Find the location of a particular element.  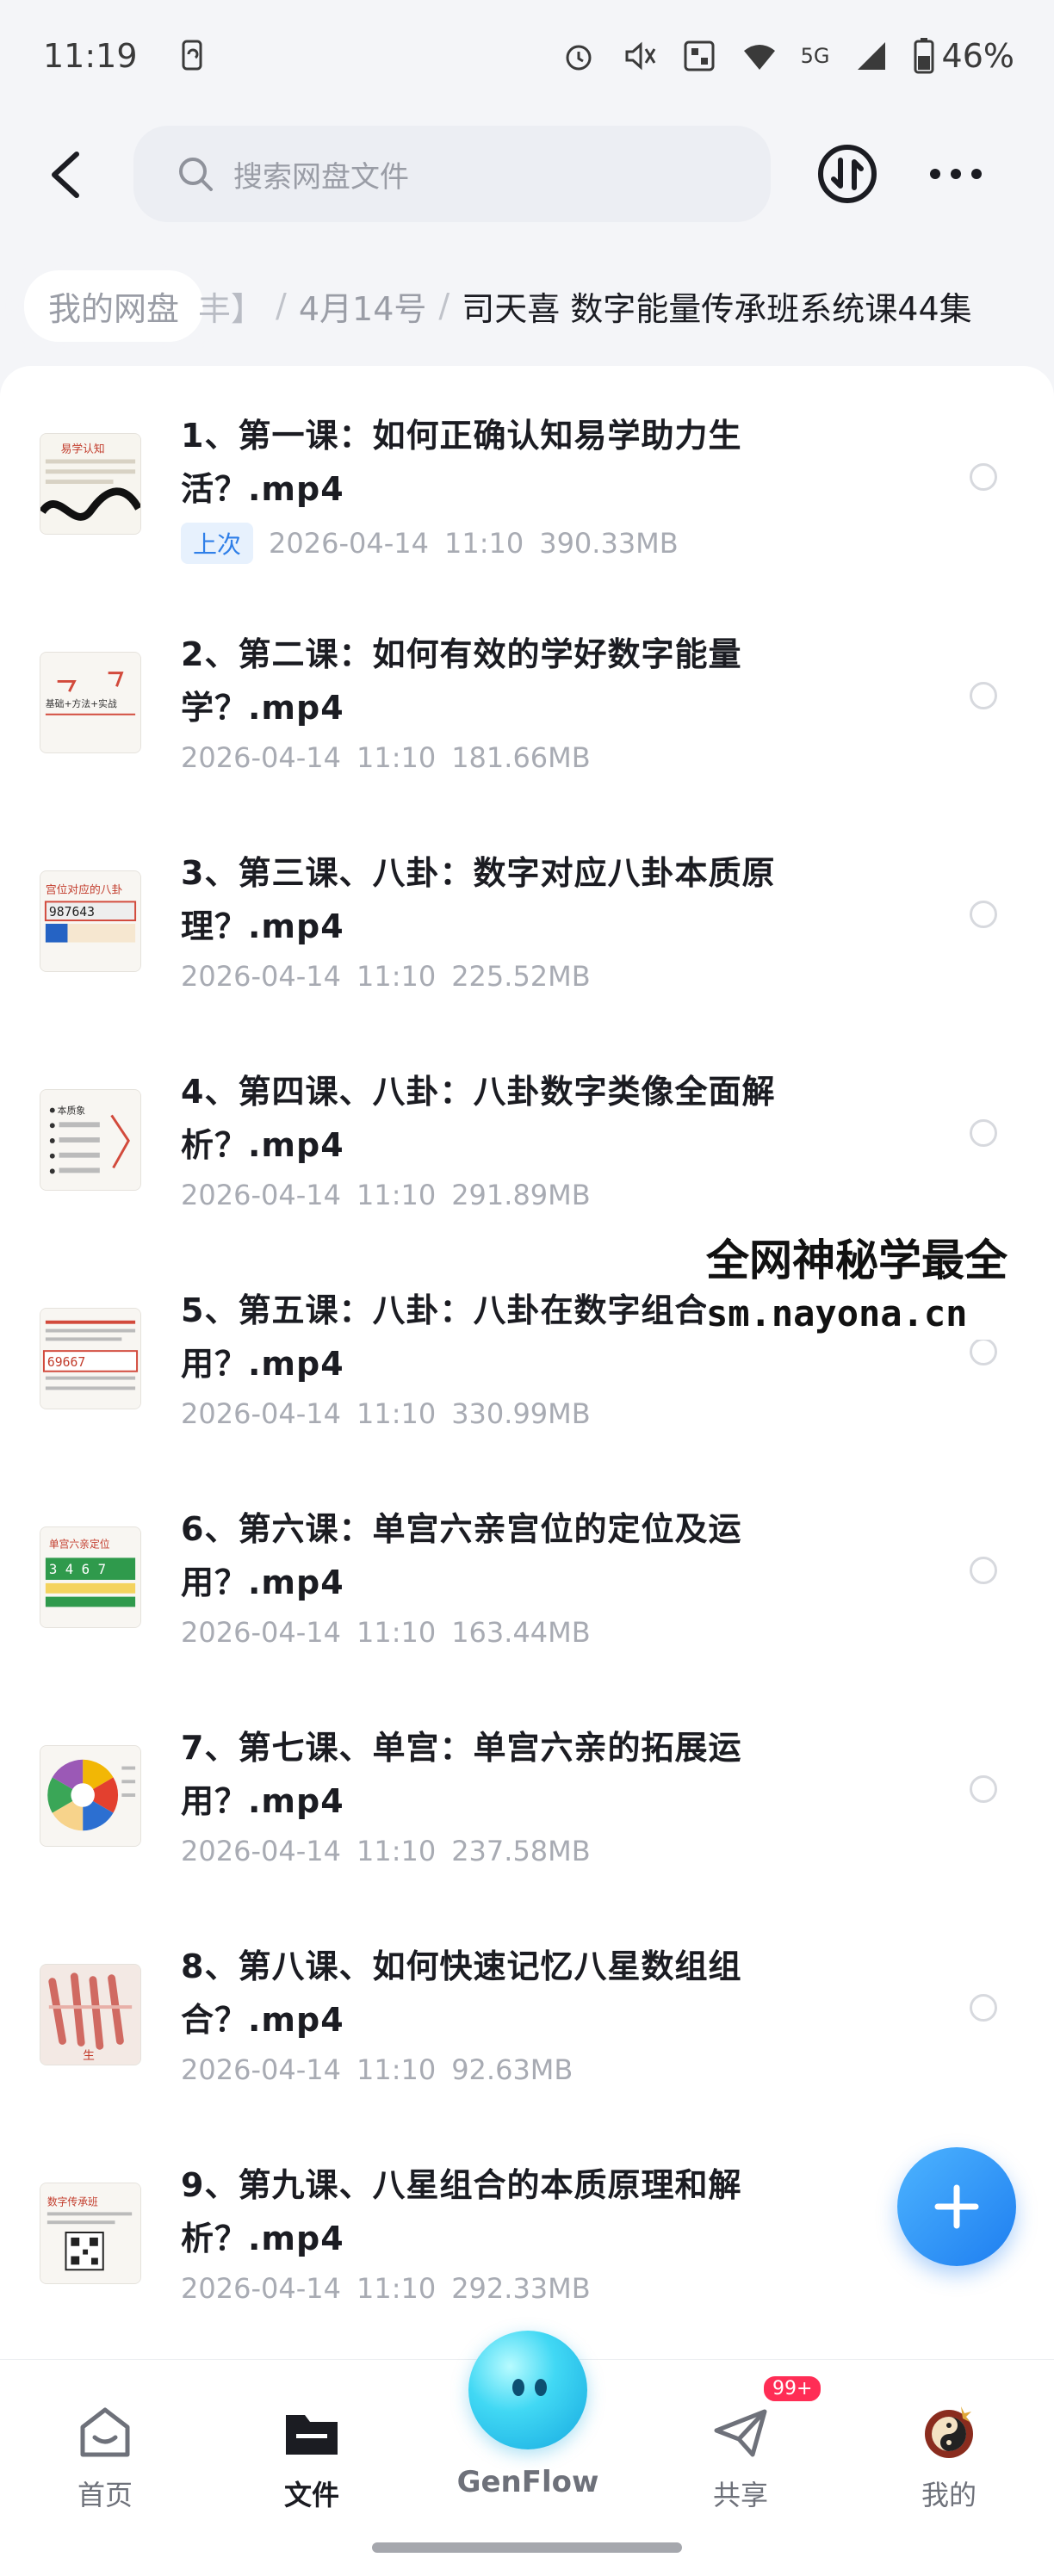

status-time: 11:19 is located at coordinates (91, 56).